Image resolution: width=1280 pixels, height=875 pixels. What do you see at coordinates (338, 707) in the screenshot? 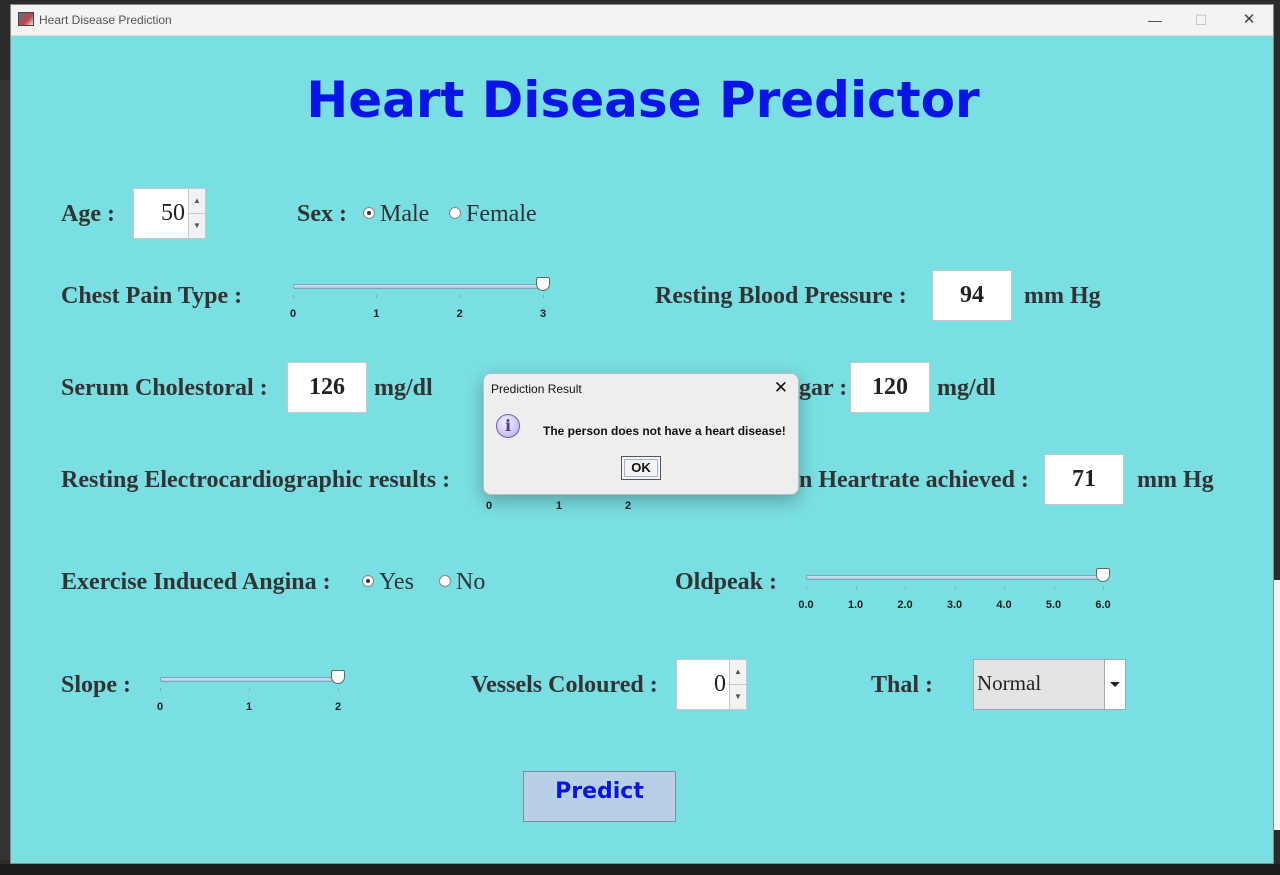
I see `slope-tick-label: 2` at bounding box center [338, 707].